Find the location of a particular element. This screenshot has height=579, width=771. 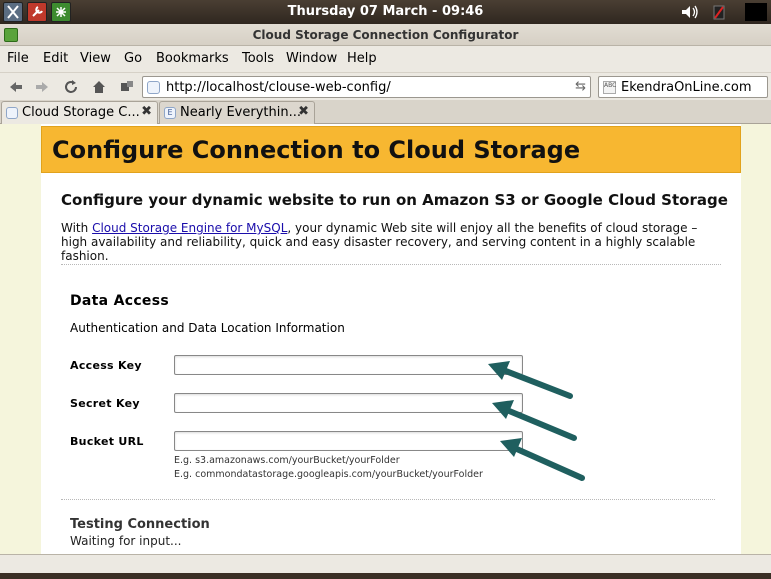

window-titlebar: Cloud Storage Connection Configurator is located at coordinates (385, 35).